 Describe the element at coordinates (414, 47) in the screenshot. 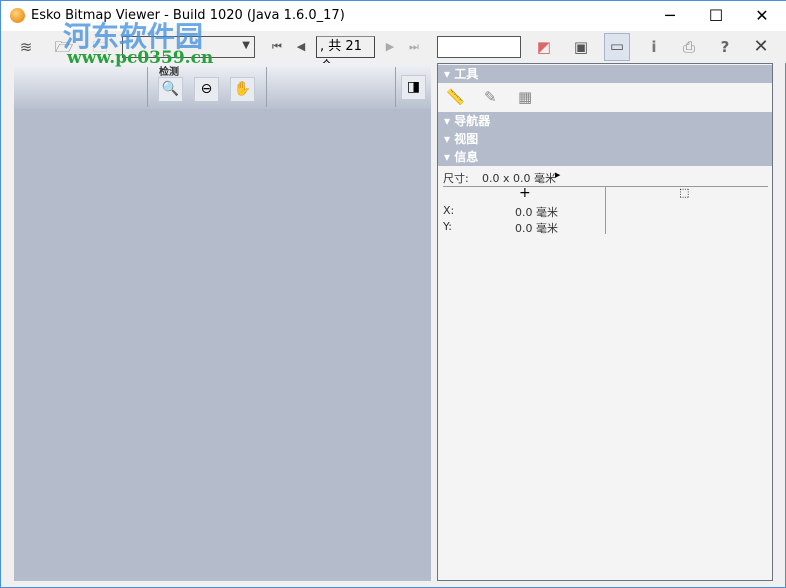

I see `last-page-button: ⏭` at that location.